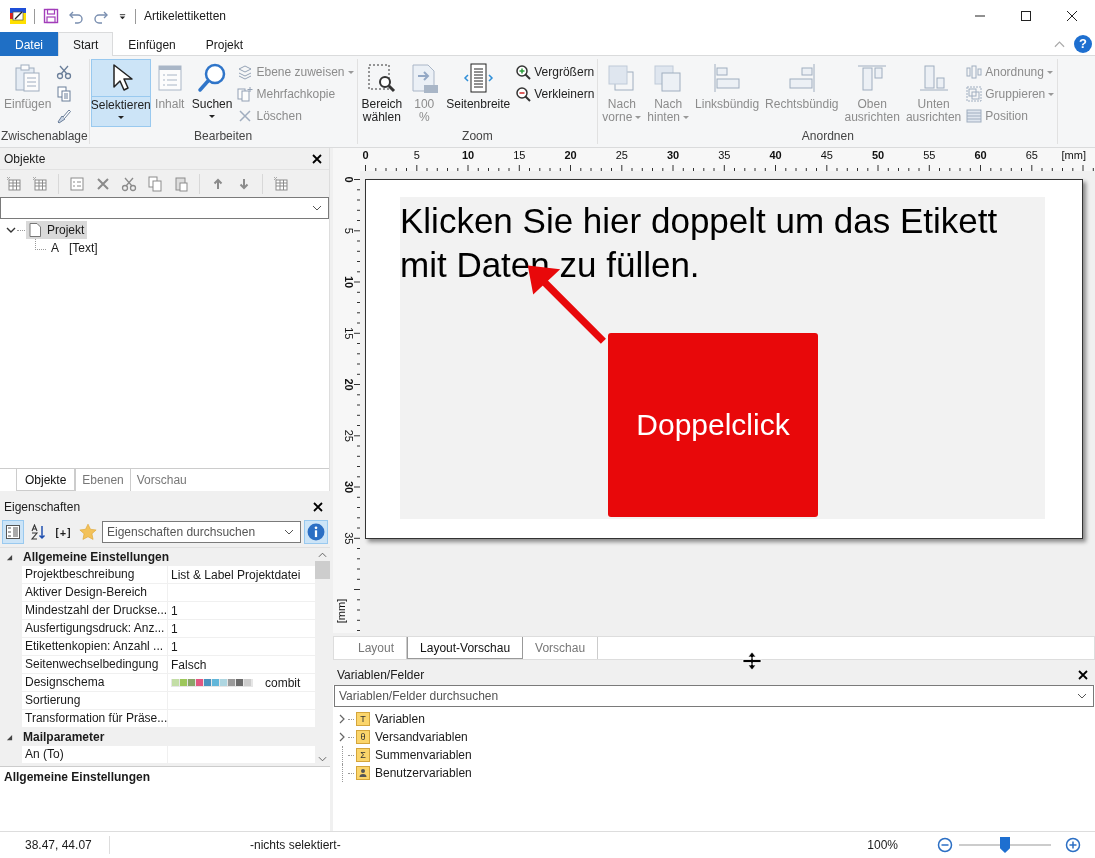  What do you see at coordinates (555, 94) in the screenshot?
I see `ribbon-button: Verkleinern` at bounding box center [555, 94].